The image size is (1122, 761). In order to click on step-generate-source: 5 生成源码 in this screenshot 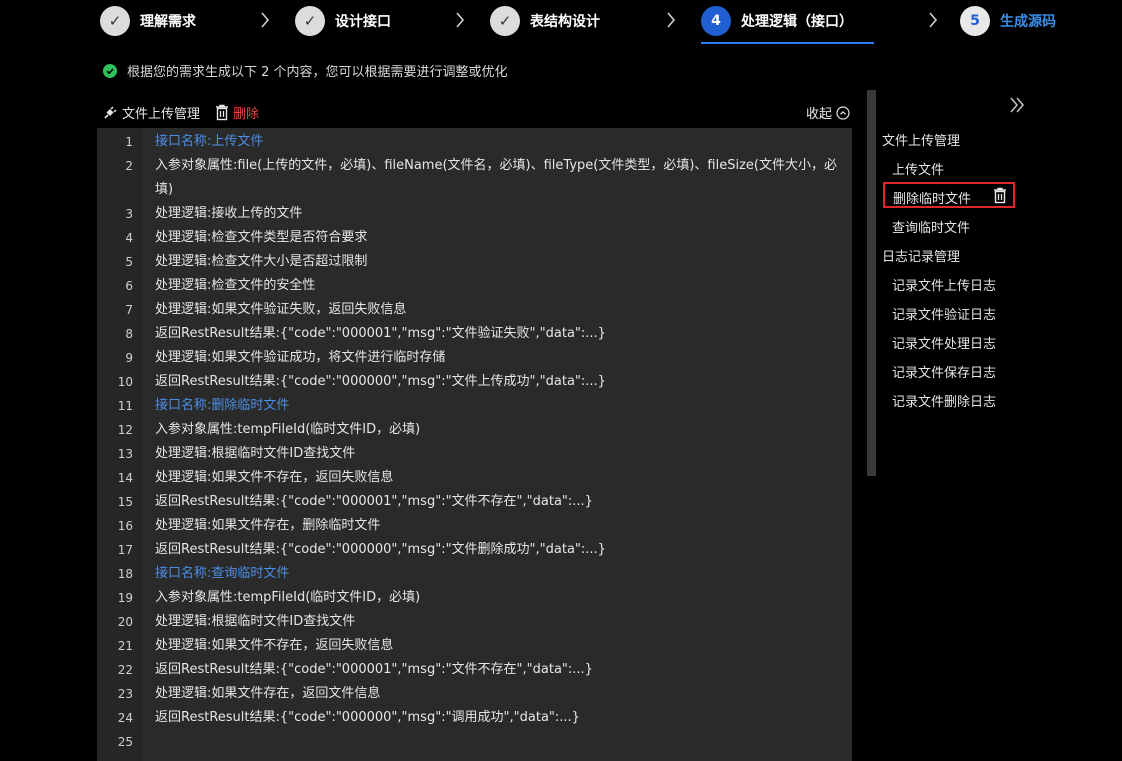, I will do `click(1008, 21)`.